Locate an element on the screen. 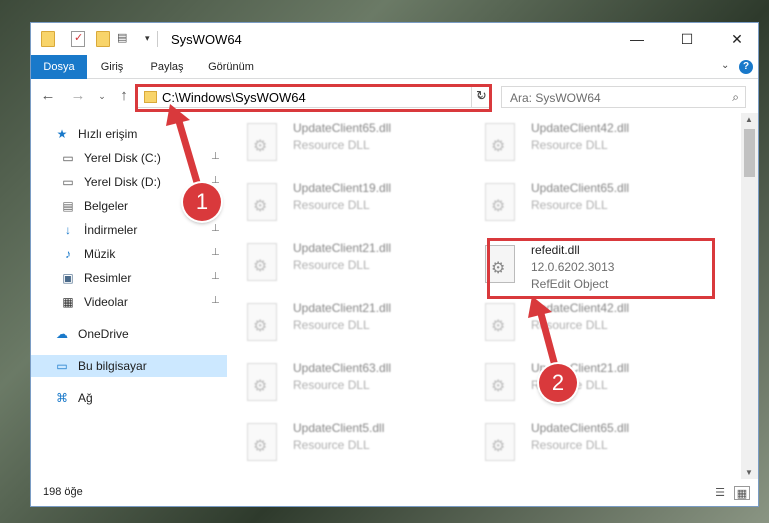 Image resolution: width=769 pixels, height=523 pixels. arrow-1-head is located at coordinates (178, 115).